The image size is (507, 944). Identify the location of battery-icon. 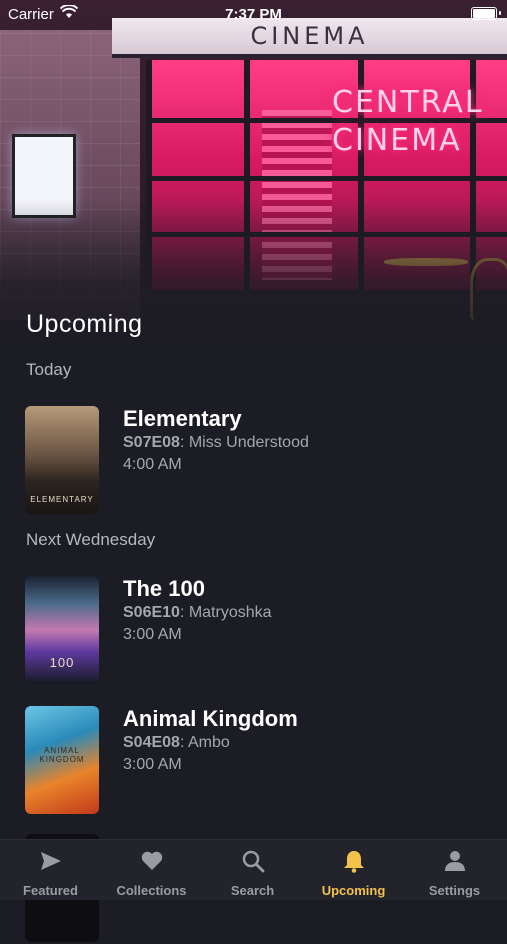
(484, 13).